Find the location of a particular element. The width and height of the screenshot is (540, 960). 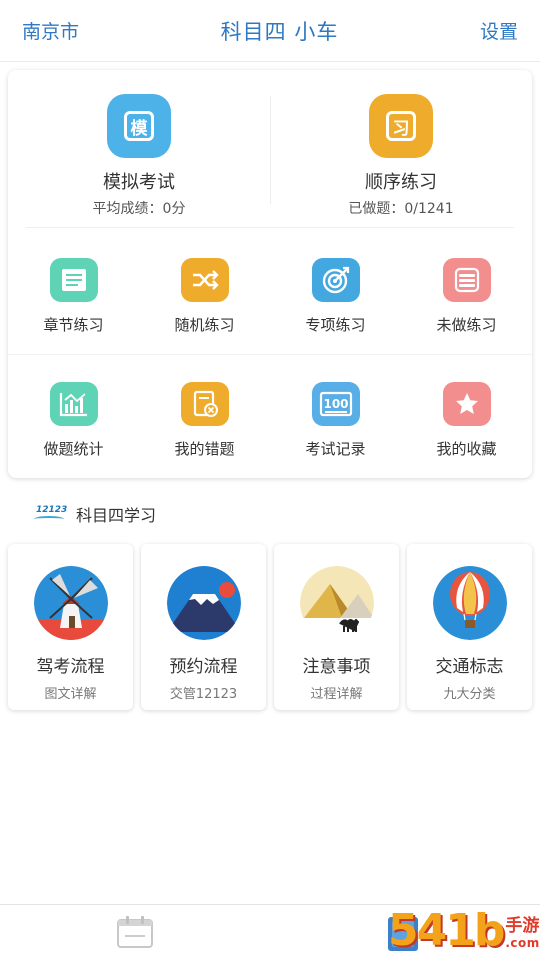

chapter-practice-icon is located at coordinates (73, 280).